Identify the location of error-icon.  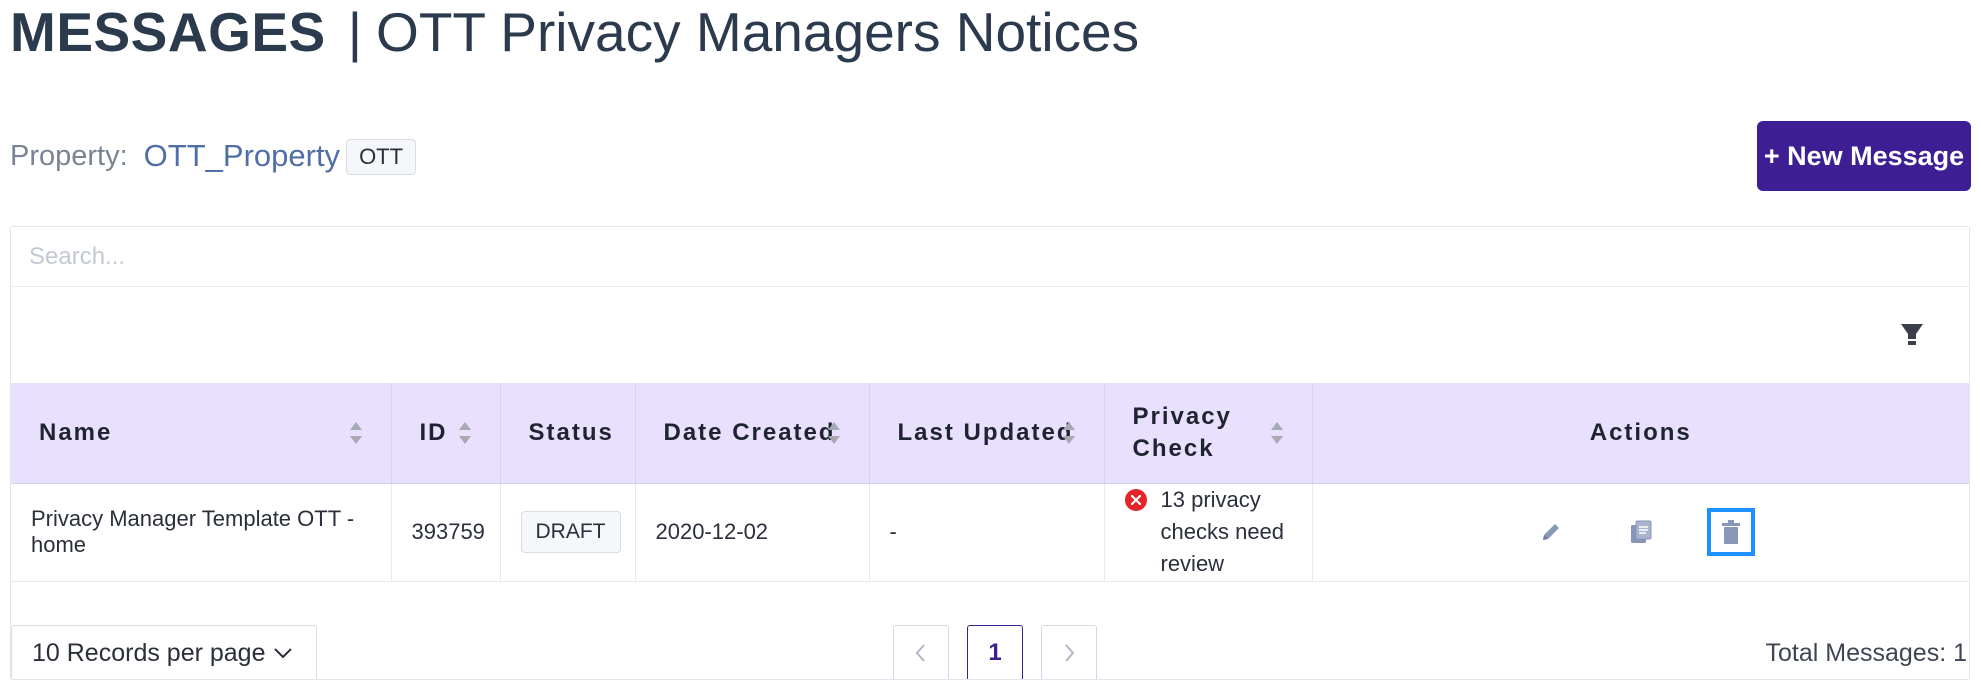
(1135, 500).